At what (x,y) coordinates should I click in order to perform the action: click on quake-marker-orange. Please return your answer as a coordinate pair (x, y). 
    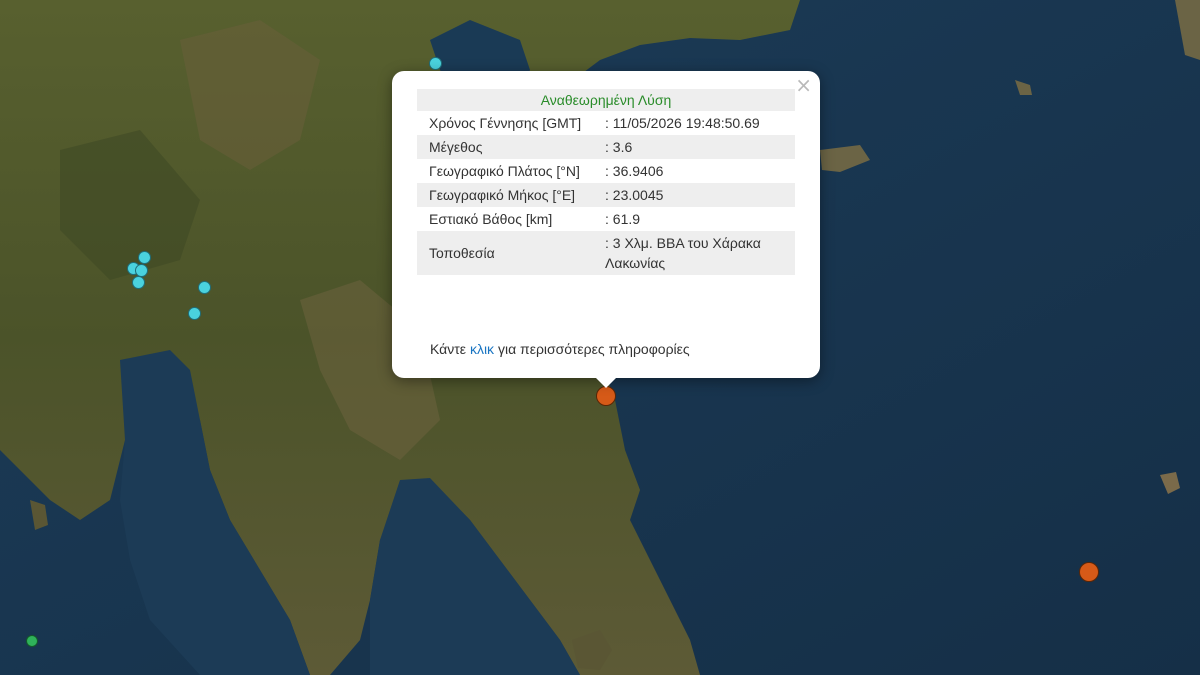
    Looking at the image, I should click on (1089, 572).